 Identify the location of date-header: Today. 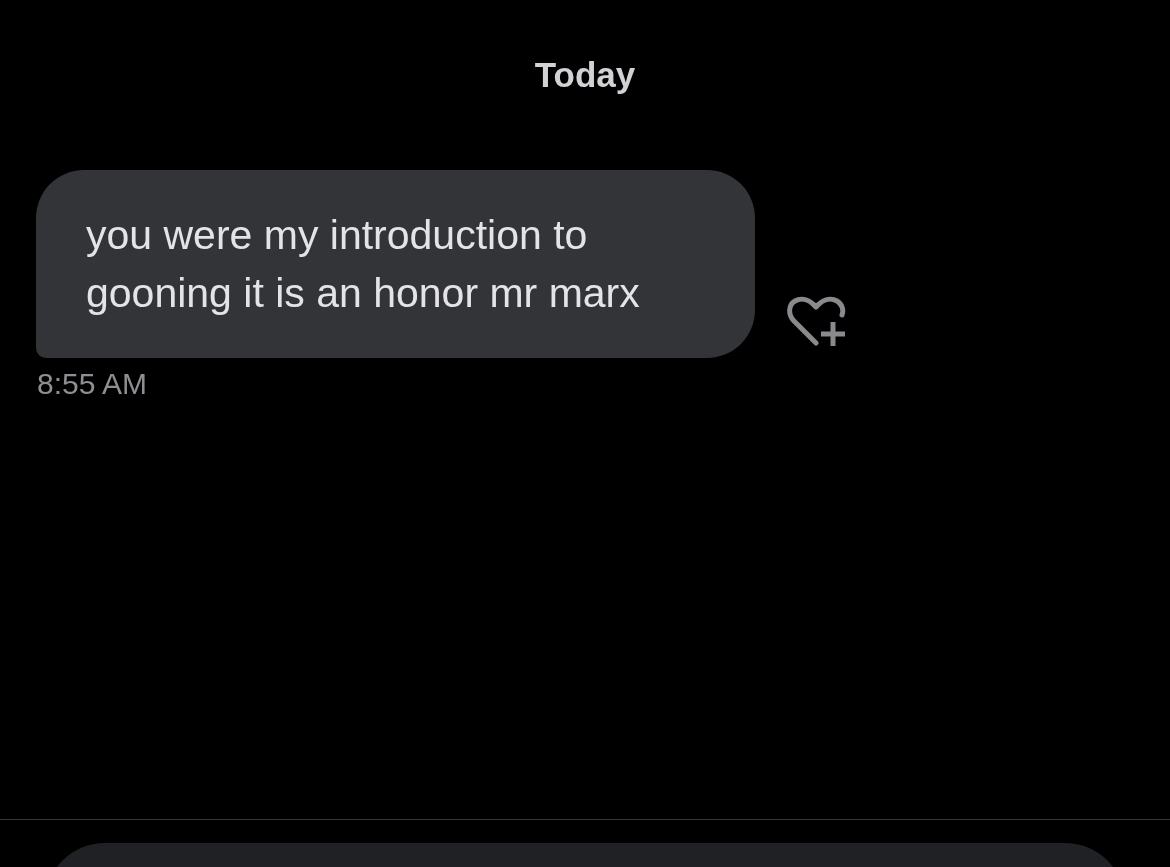
(585, 75).